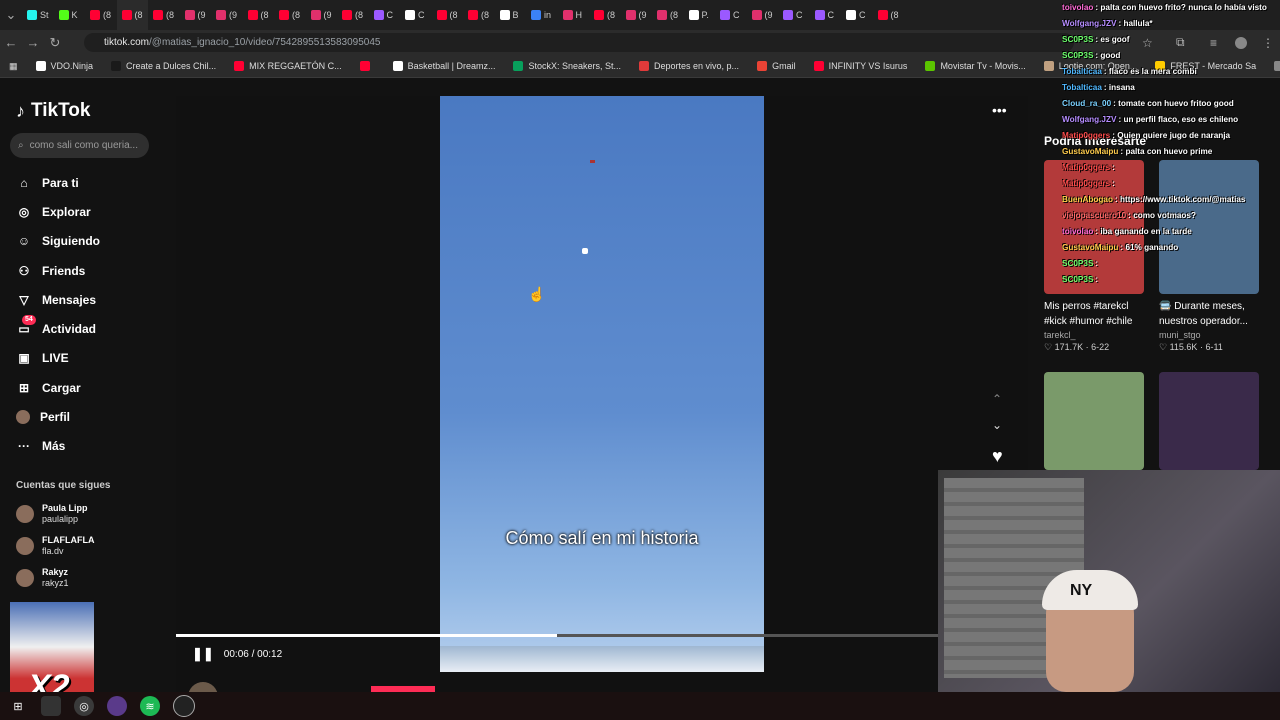 The image size is (1280, 720). I want to click on app-icon, so click(117, 706).